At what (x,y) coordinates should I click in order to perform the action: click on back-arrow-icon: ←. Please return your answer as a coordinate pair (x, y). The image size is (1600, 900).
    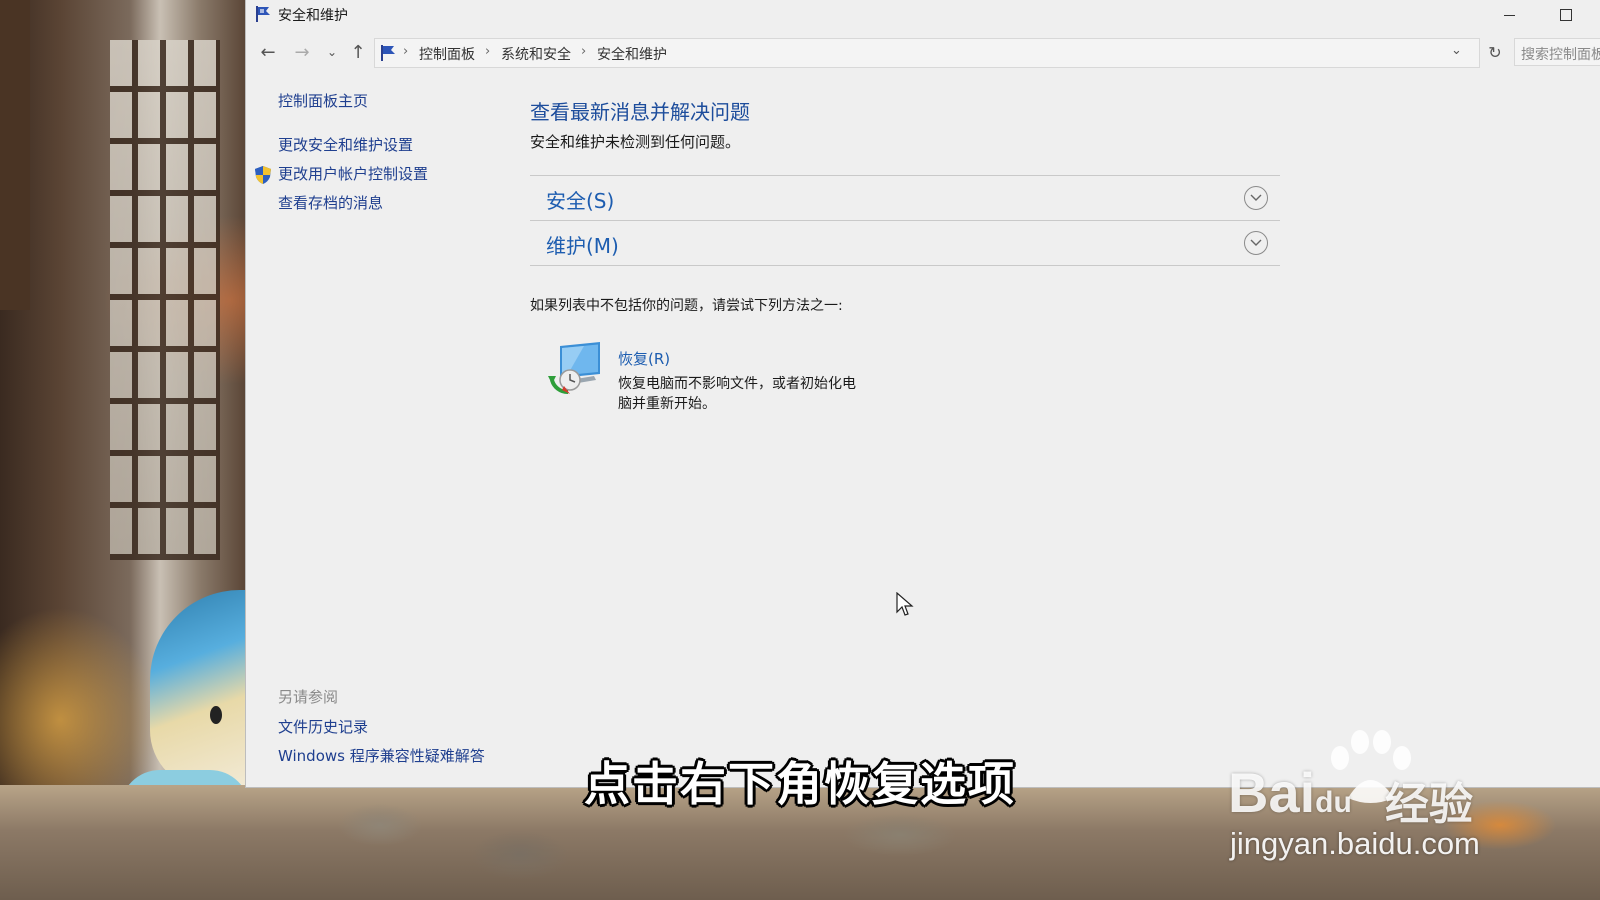
    Looking at the image, I should click on (268, 52).